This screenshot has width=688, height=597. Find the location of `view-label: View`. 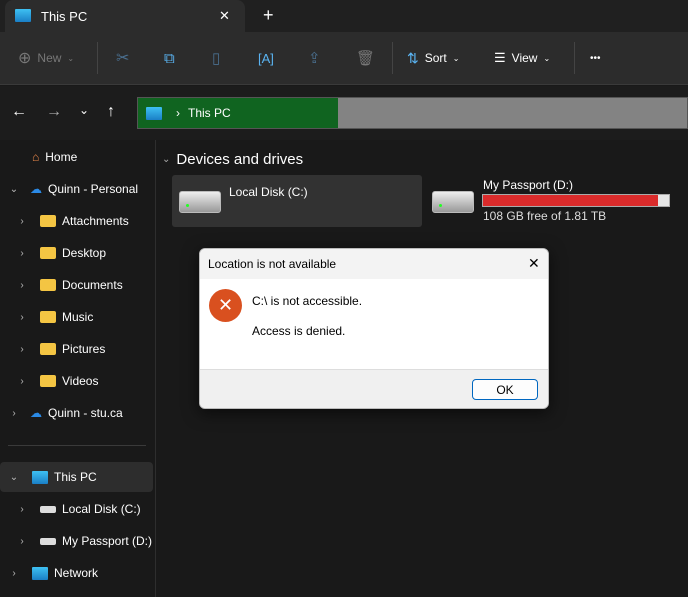

view-label: View is located at coordinates (524, 58).